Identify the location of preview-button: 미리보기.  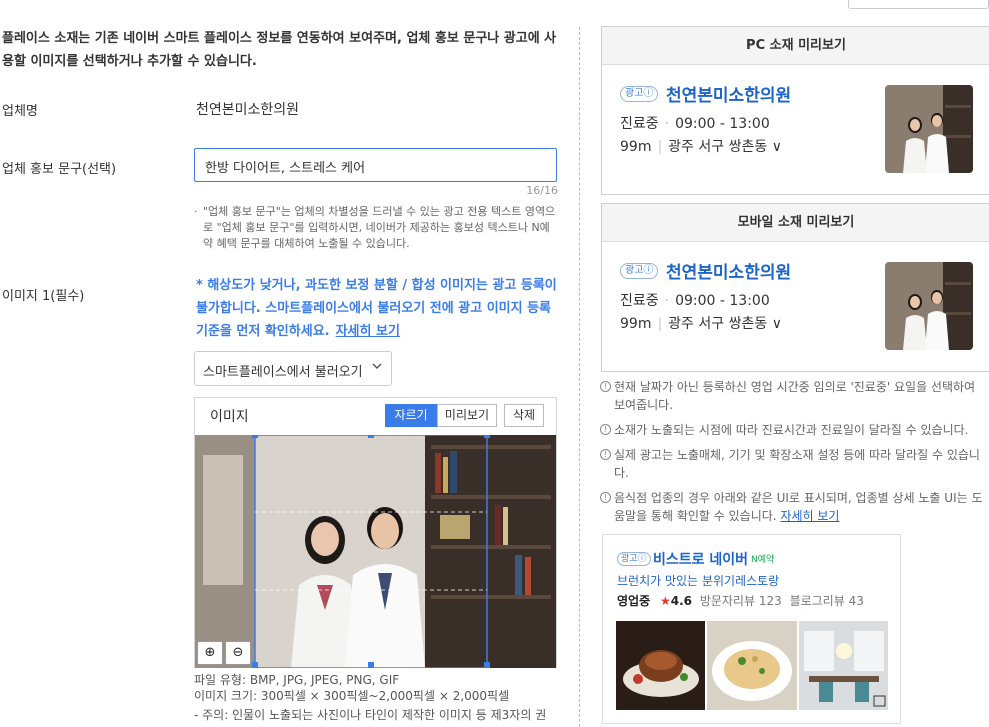
(467, 415).